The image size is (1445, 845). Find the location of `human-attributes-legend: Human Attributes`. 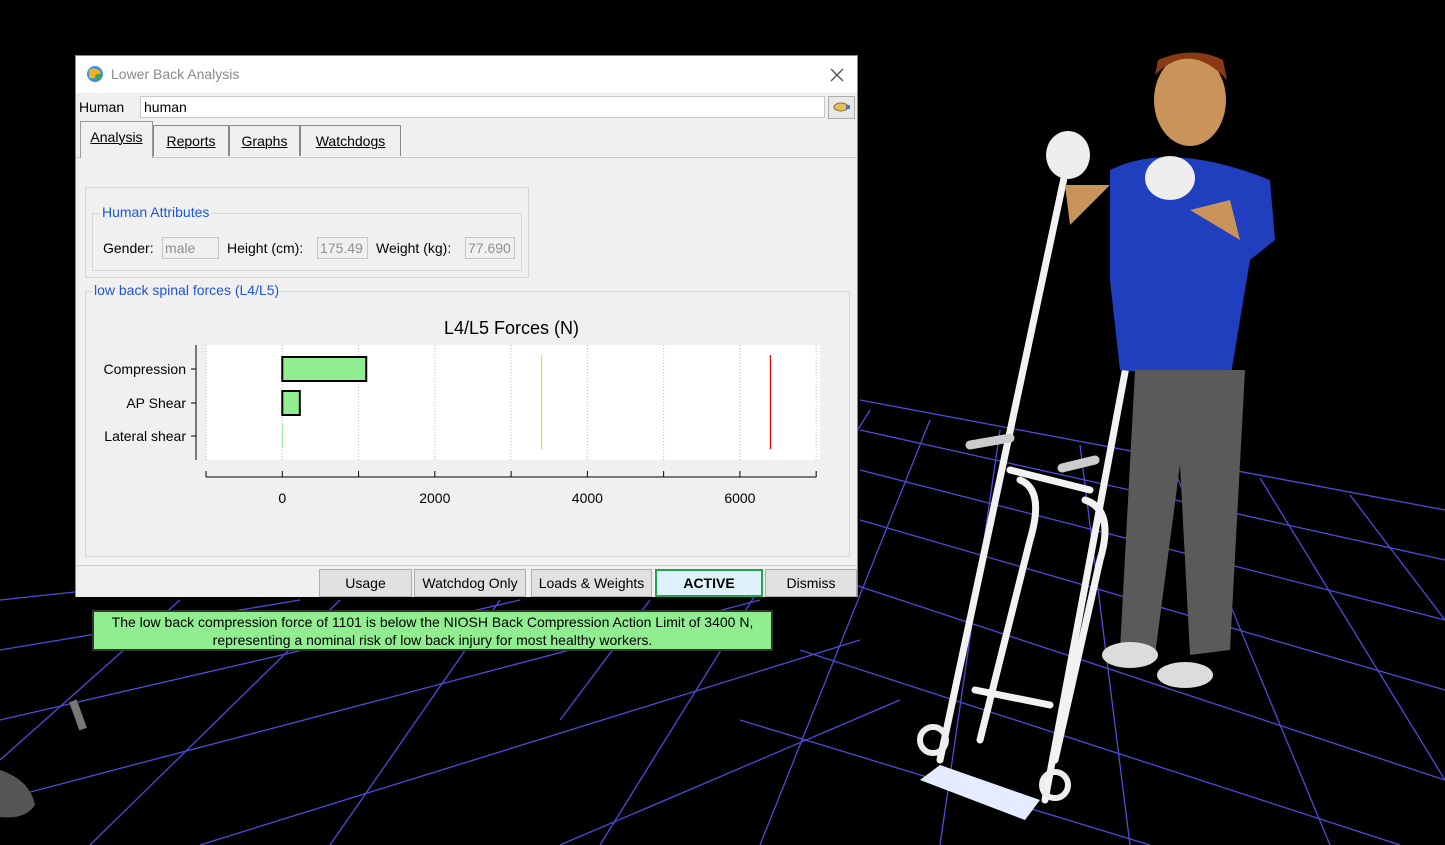

human-attributes-legend: Human Attributes is located at coordinates (156, 212).